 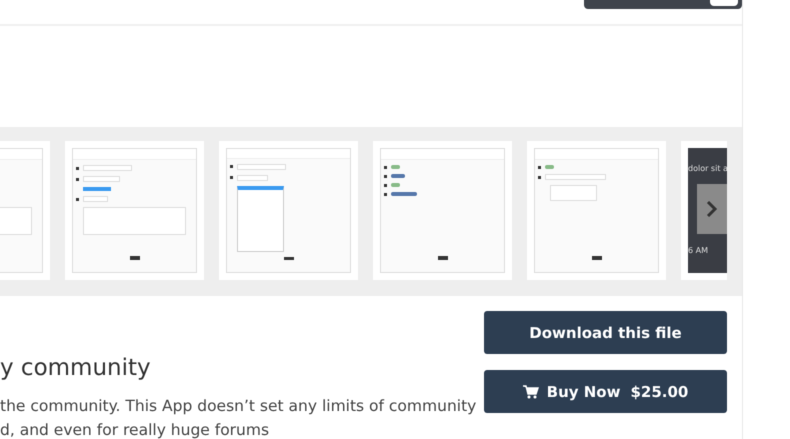 I want to click on screenshot-thumbnail: dolor sit a 6 AM, so click(x=704, y=210).